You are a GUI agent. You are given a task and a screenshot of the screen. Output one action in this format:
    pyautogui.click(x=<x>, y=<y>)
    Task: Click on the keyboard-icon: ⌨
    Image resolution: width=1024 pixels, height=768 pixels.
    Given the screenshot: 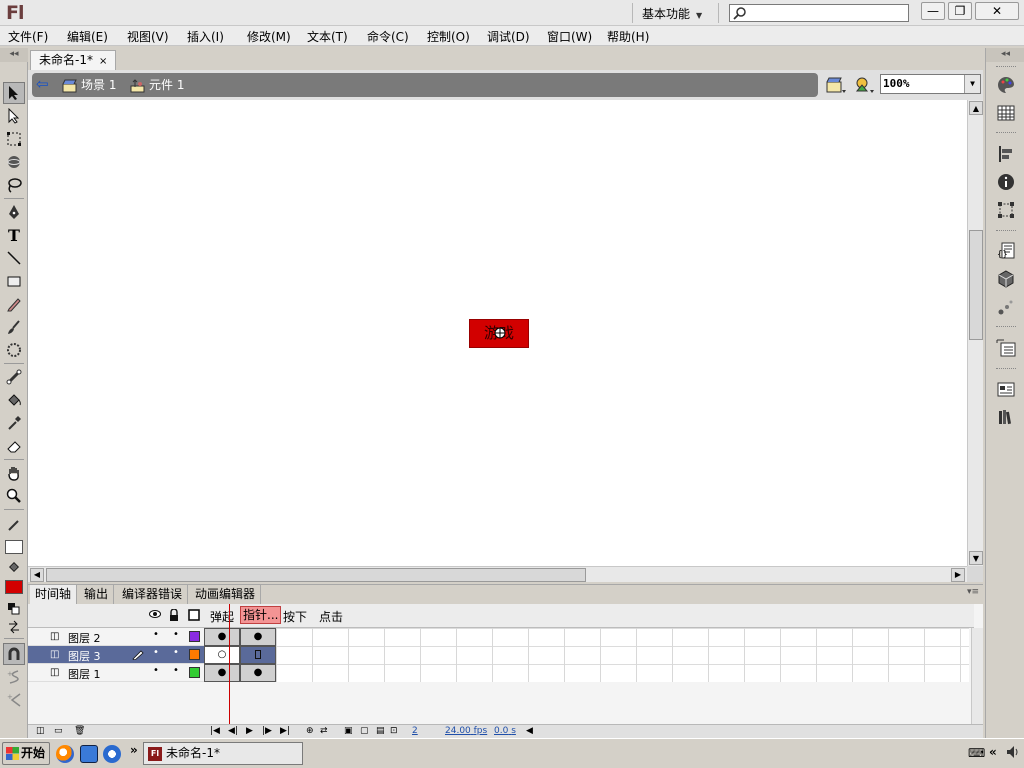 What is the action you would take?
    pyautogui.click(x=976, y=753)
    